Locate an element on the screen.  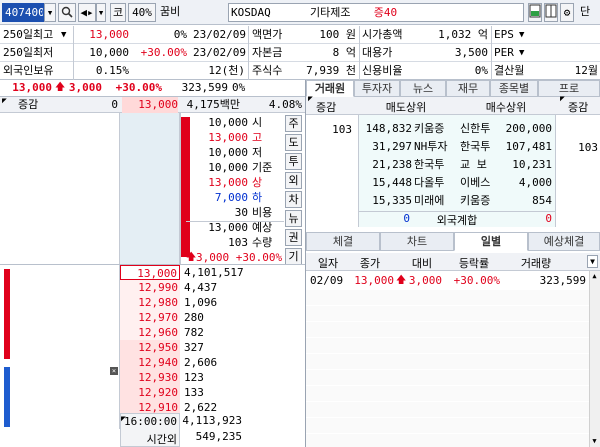
summary-row: 🡅 3,000 +30.00% is located at coordinates (235, 257).